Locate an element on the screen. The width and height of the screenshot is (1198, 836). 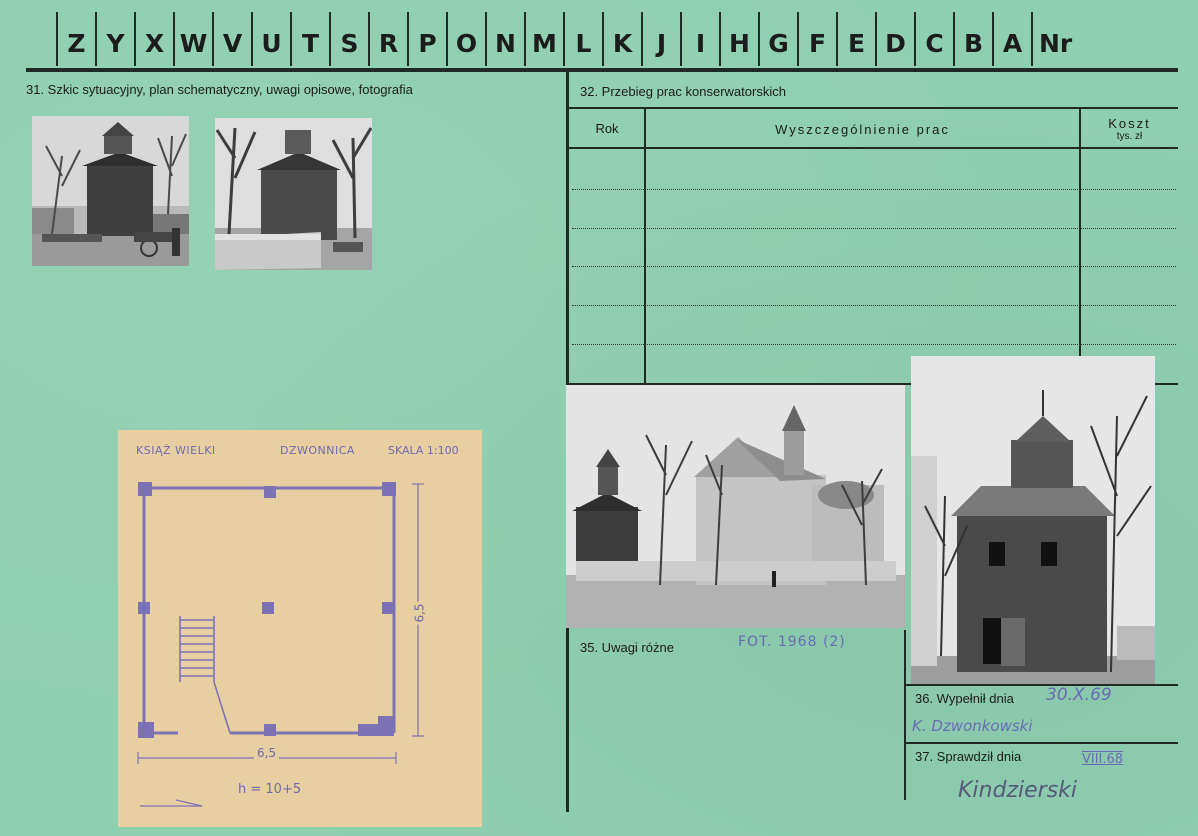
section-35-note: FOT. 1968 (2) is located at coordinates (792, 642).